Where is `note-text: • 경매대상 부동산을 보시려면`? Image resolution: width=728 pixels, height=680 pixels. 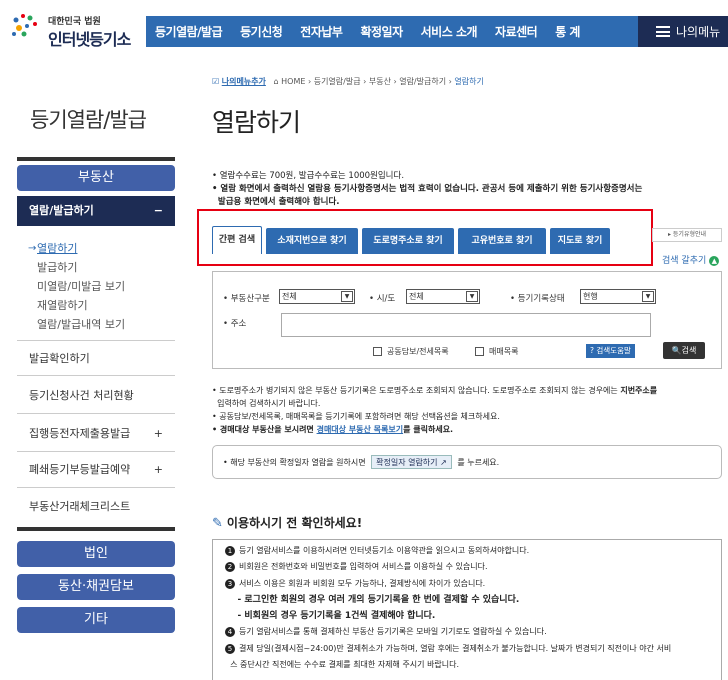 note-text: • 경매대상 부동산을 보시려면 is located at coordinates (264, 429).